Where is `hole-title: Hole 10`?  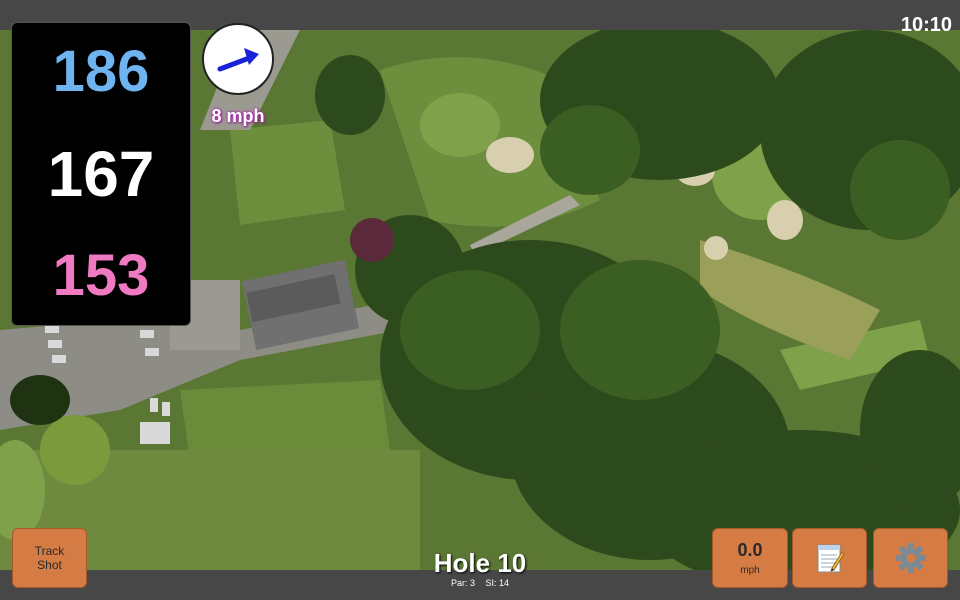
hole-title: Hole 10 is located at coordinates (480, 563).